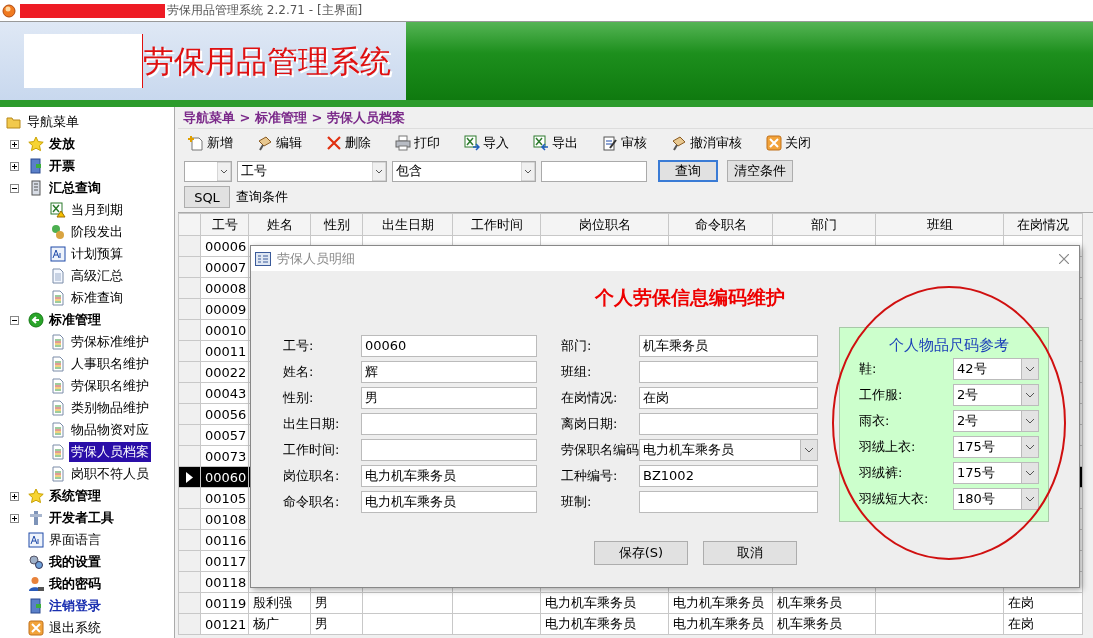 This screenshot has height=638, width=1093. I want to click on tree-item: 我的密码, so click(75, 584).